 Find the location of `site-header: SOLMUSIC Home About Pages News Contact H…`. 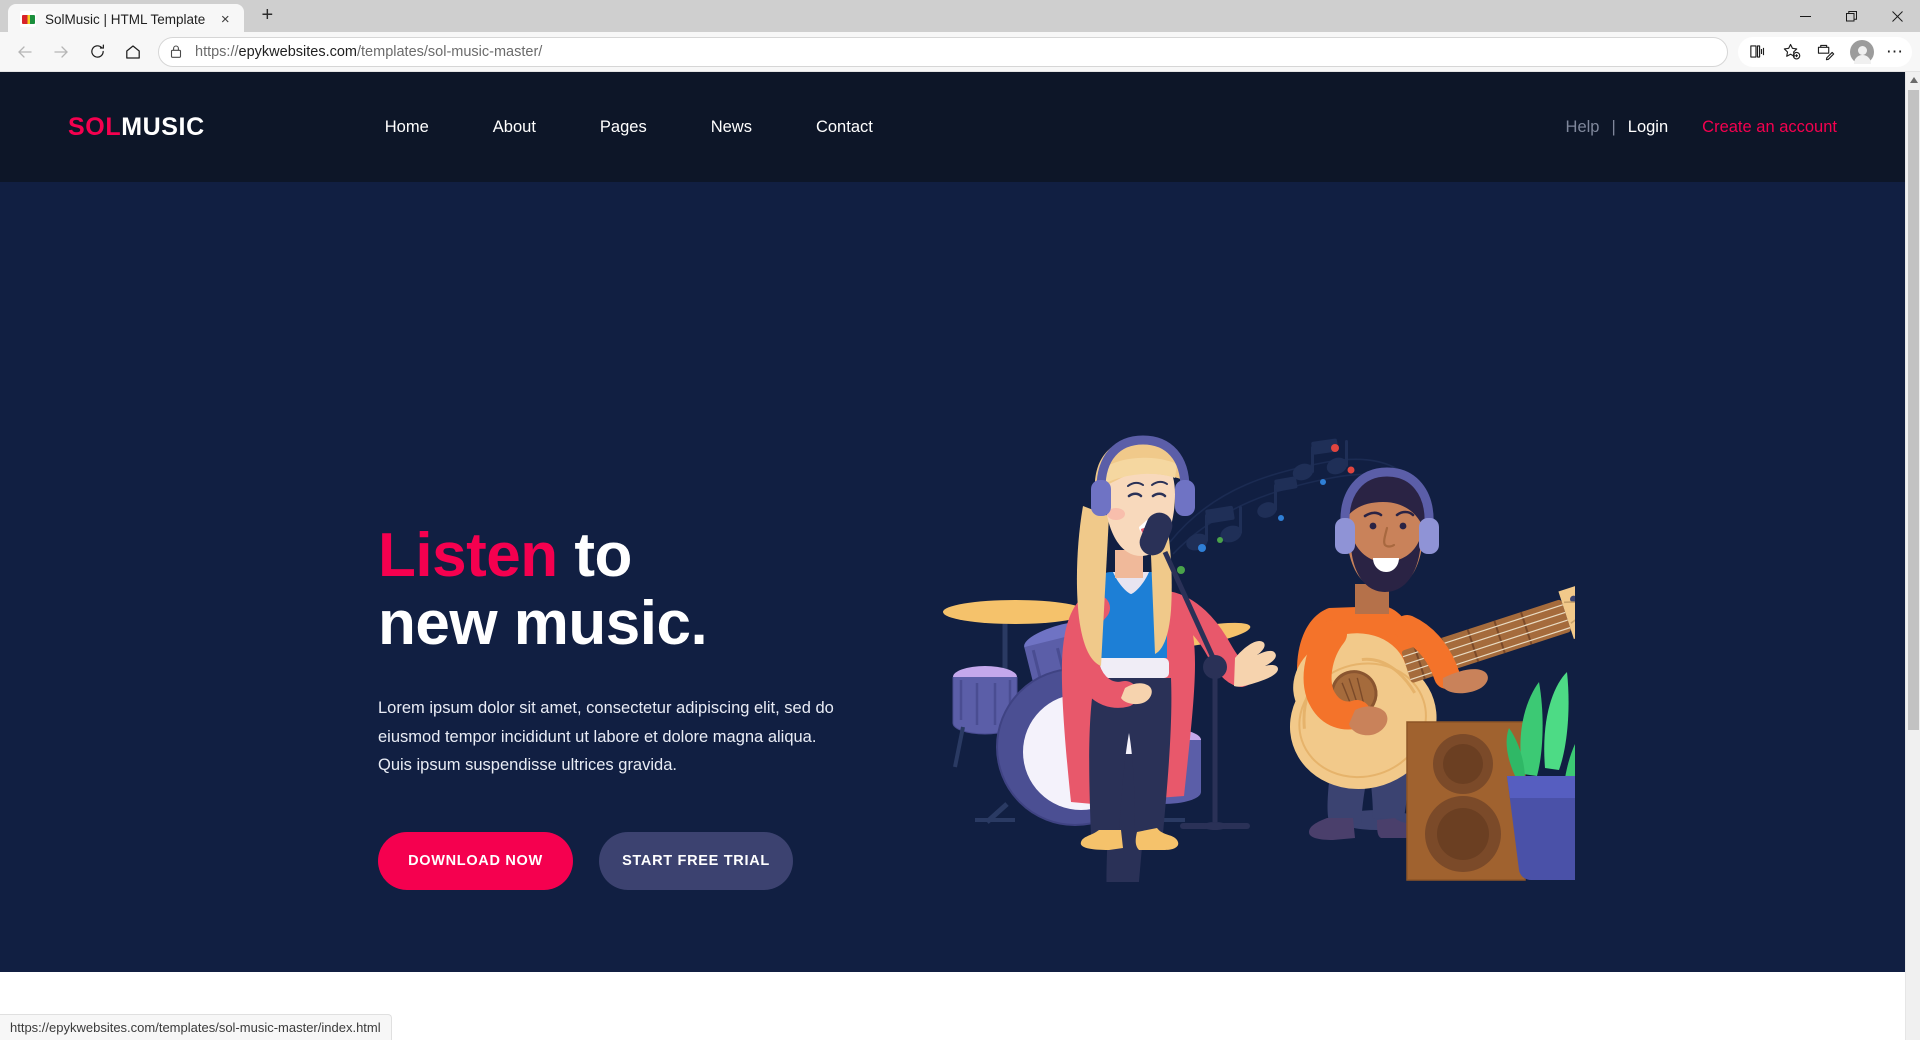

site-header: SOLMUSIC Home About Pages News Contact H… is located at coordinates (952, 127).